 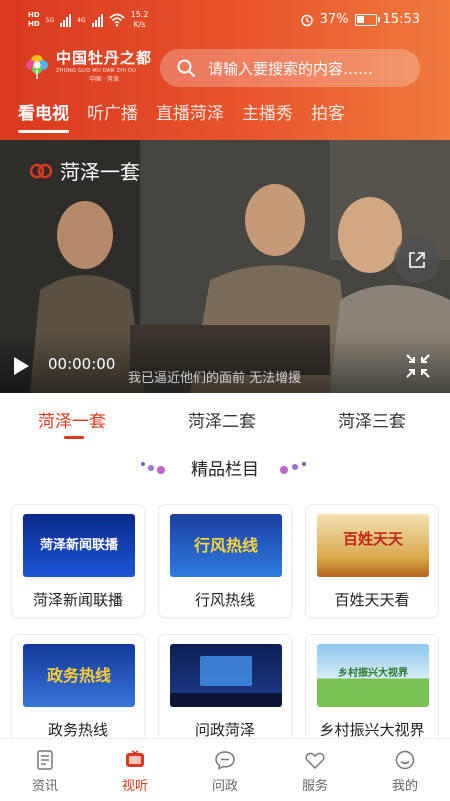 I want to click on program-title: 乡村振兴大视界, so click(x=372, y=730).